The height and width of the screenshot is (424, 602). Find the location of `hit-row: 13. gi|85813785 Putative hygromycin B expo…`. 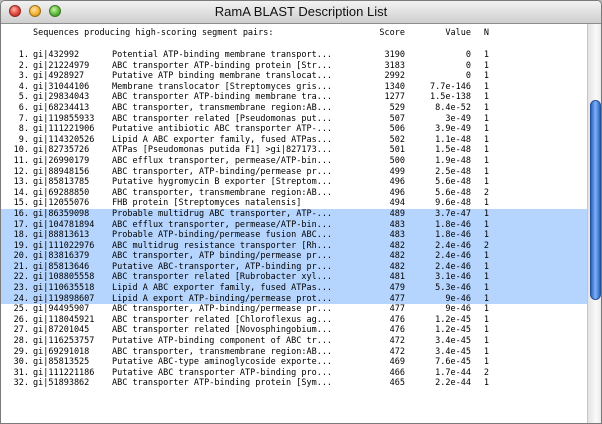

hit-row: 13. gi|85813785 Putative hygromycin B expo… is located at coordinates (294, 182).